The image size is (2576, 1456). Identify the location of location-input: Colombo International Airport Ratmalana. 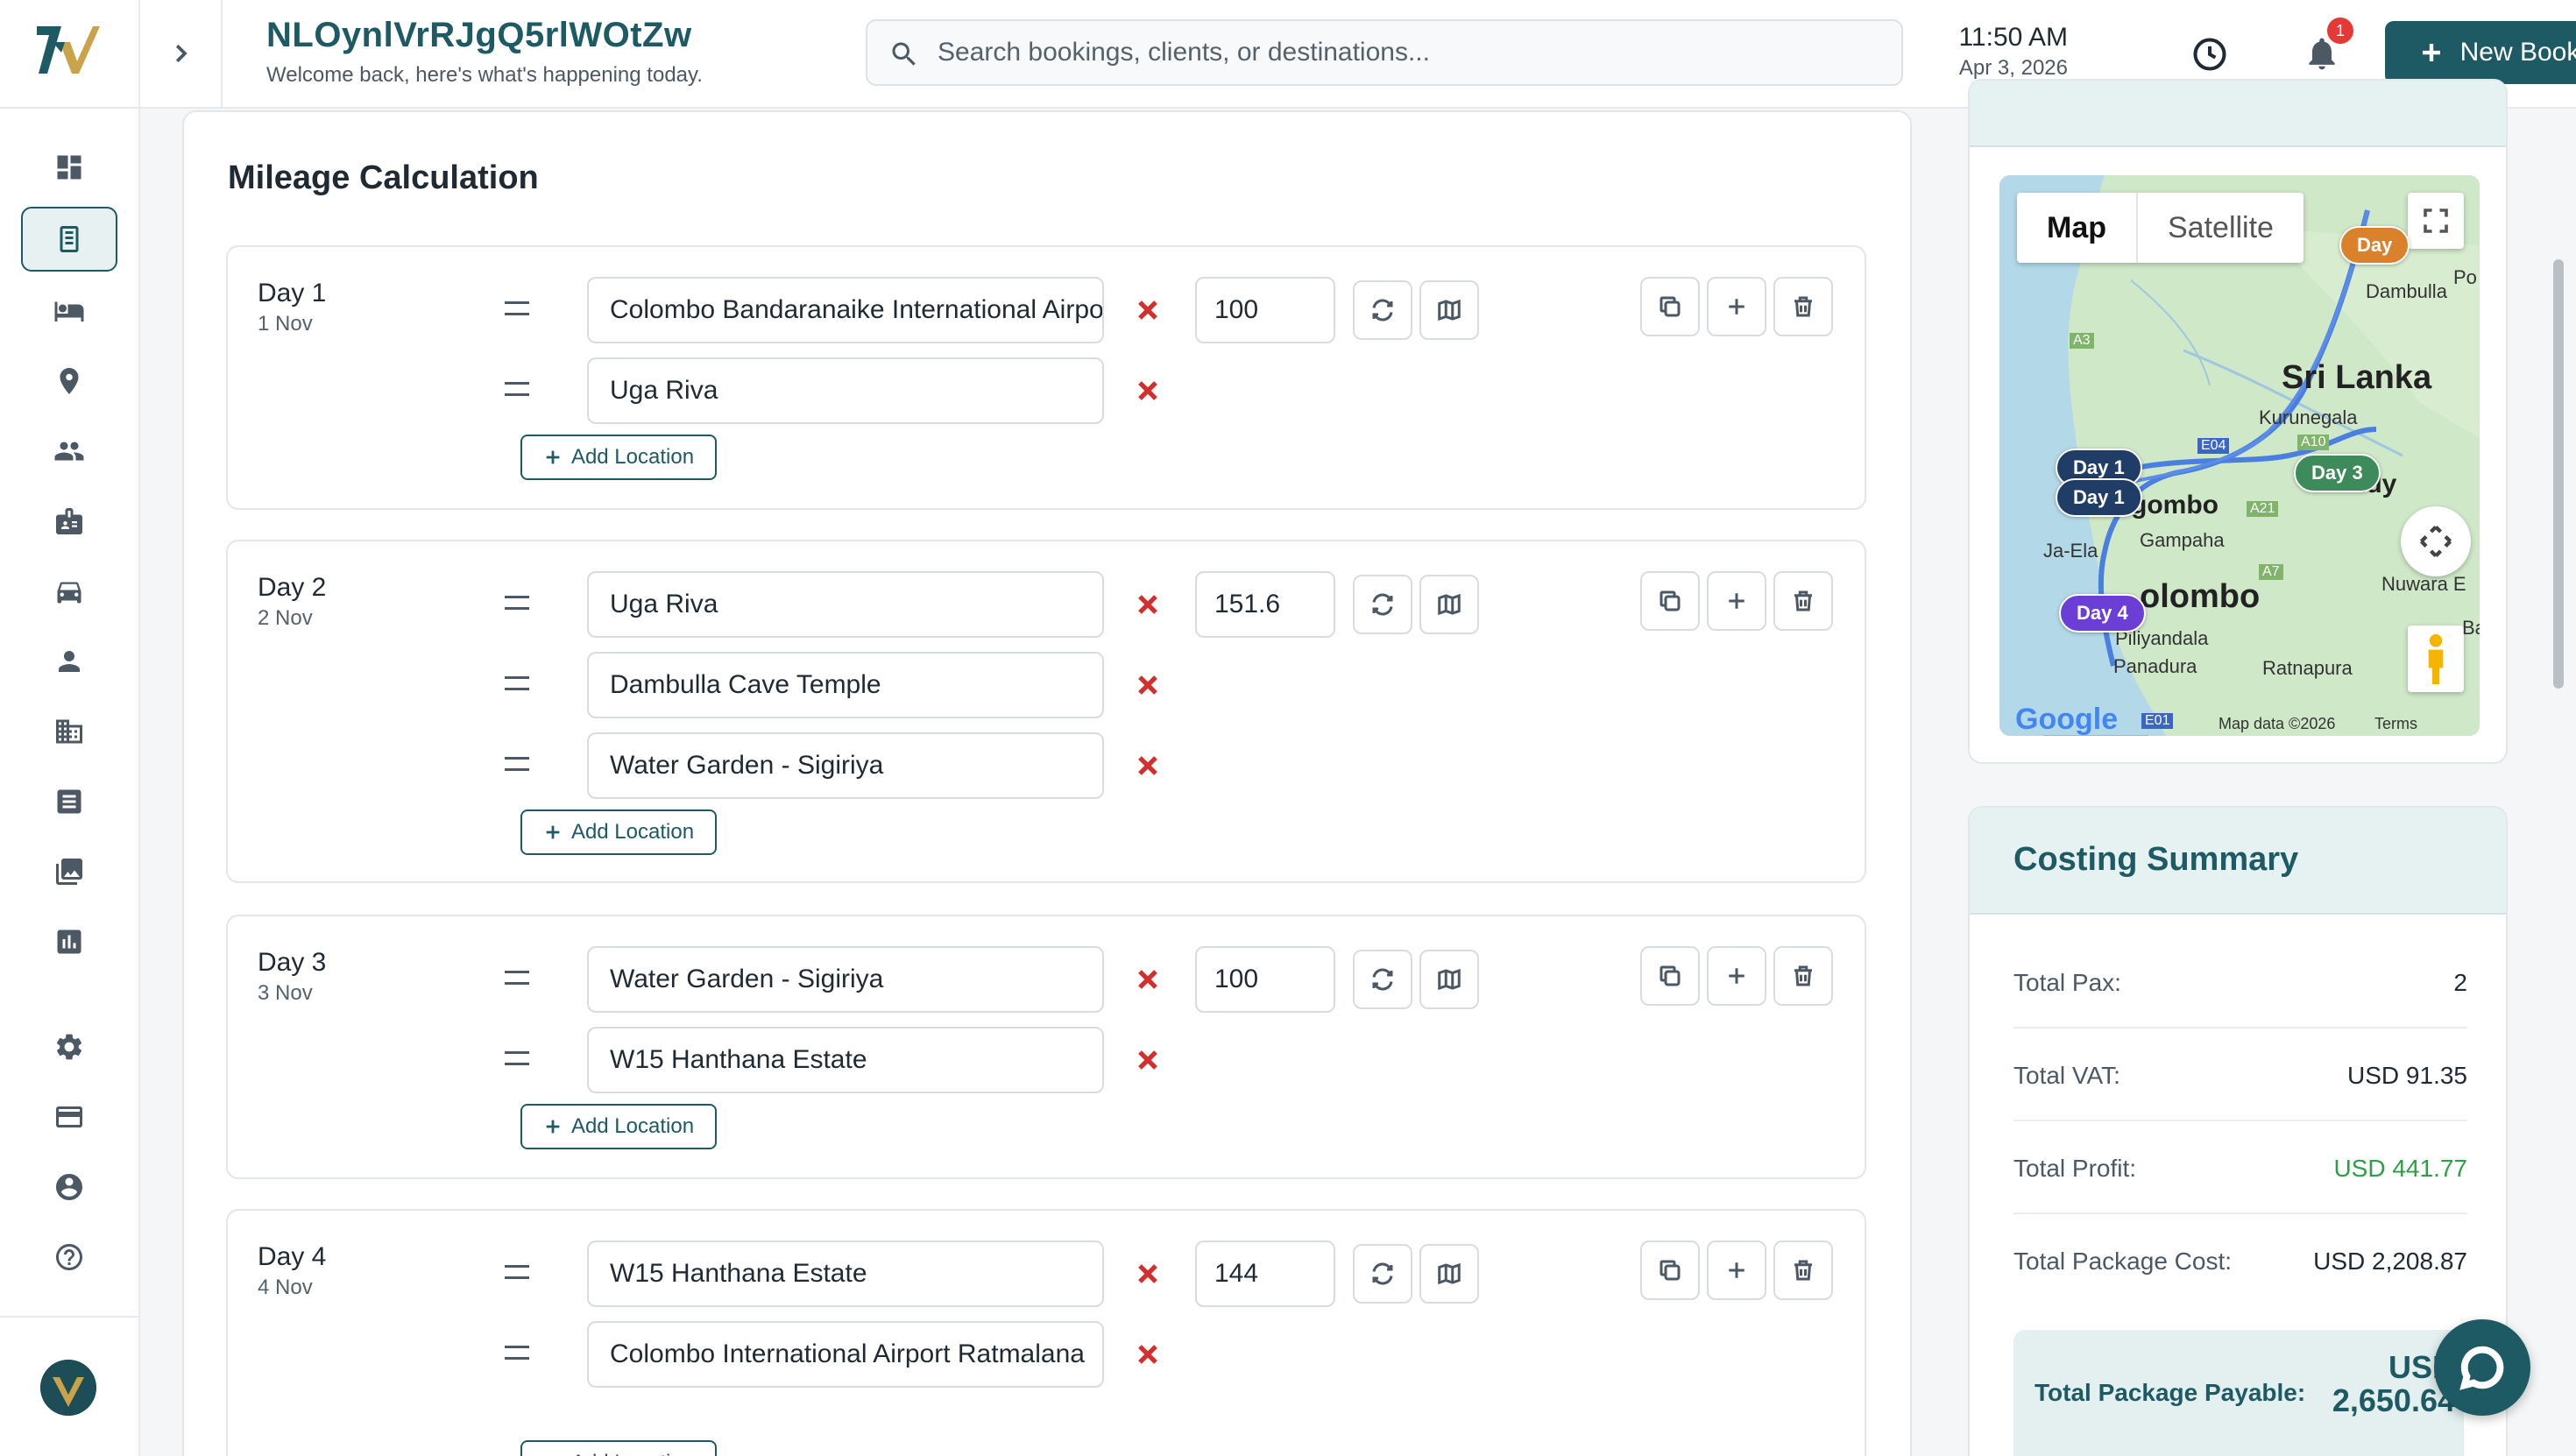
(845, 1354).